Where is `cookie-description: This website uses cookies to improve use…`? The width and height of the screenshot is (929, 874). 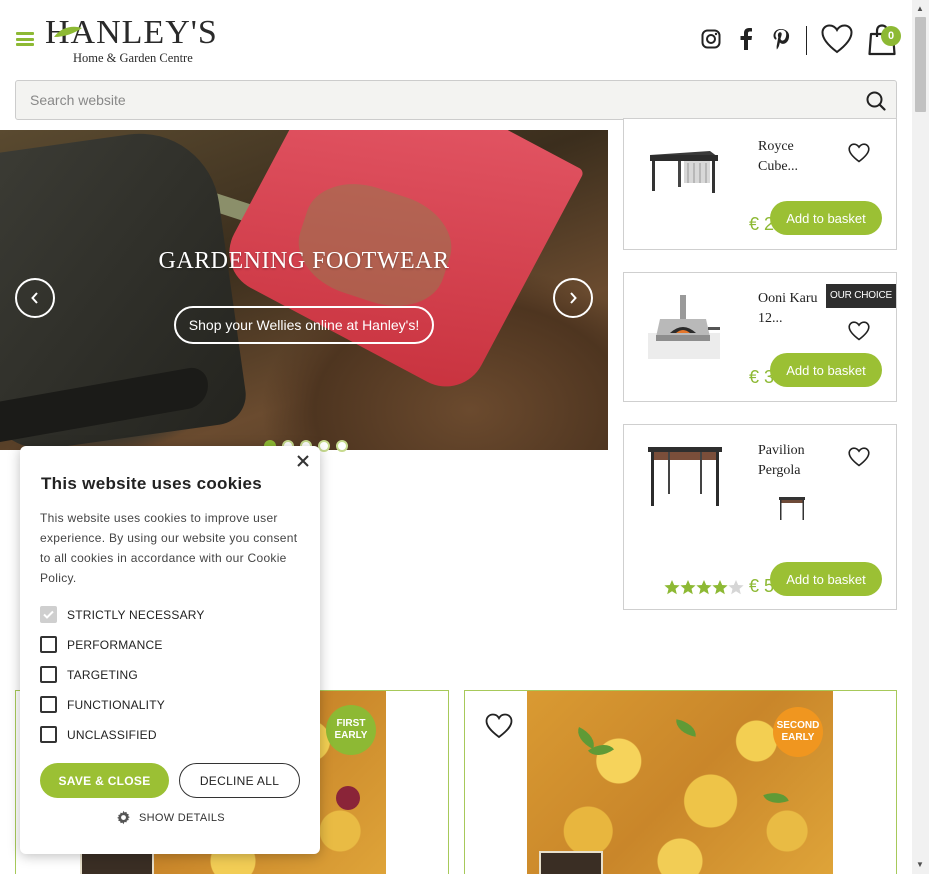
cookie-description: This website uses cookies to improve use… is located at coordinates (169, 548).